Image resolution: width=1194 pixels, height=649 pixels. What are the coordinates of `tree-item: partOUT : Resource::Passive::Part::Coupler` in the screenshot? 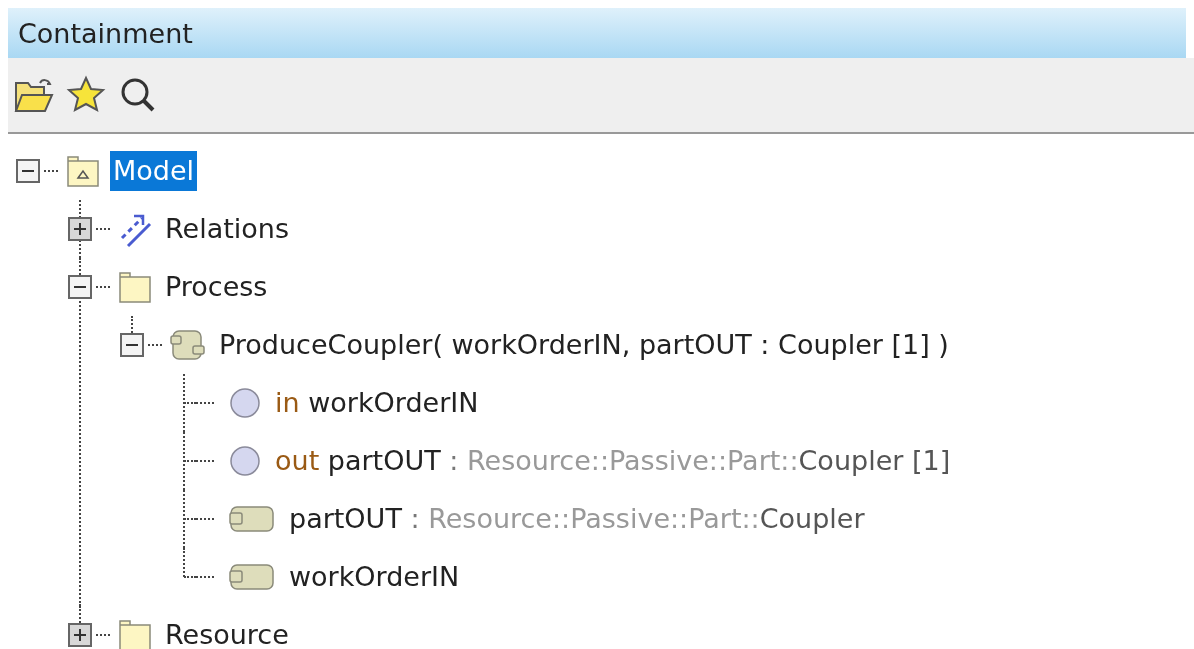 It's located at (577, 519).